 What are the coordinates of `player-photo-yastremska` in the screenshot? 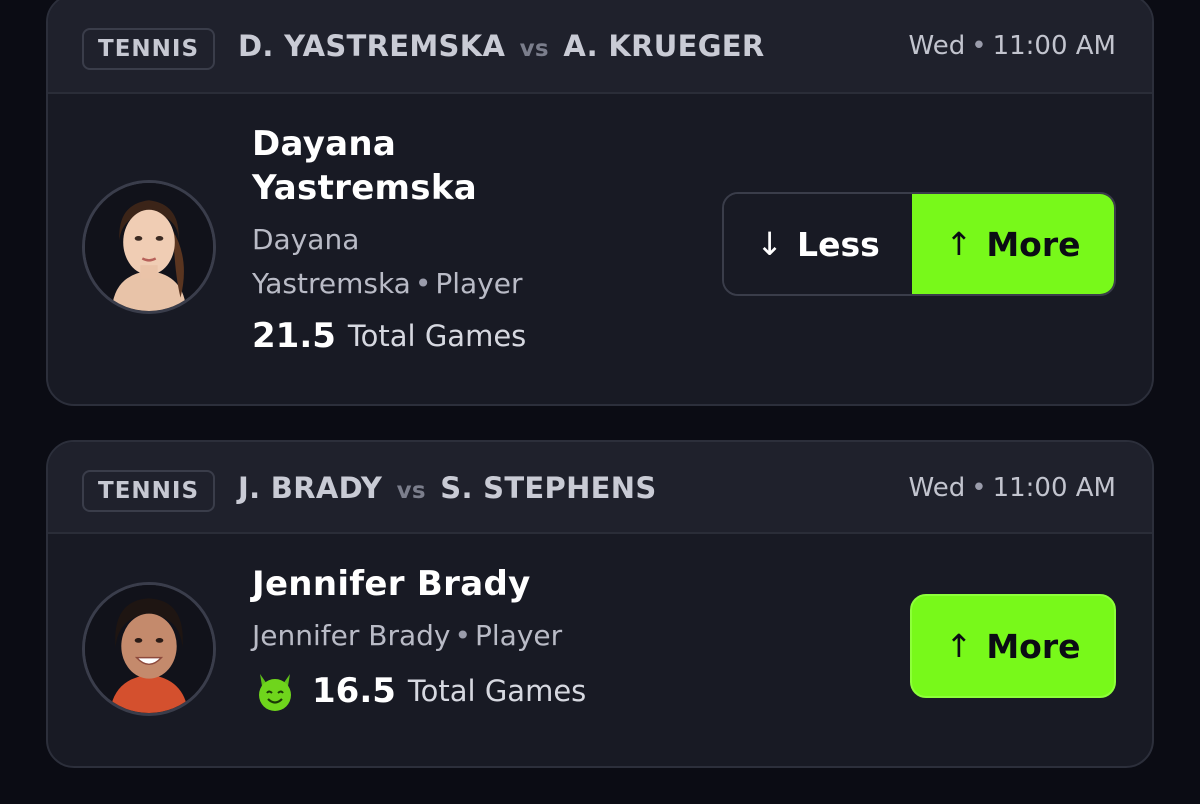 It's located at (149, 247).